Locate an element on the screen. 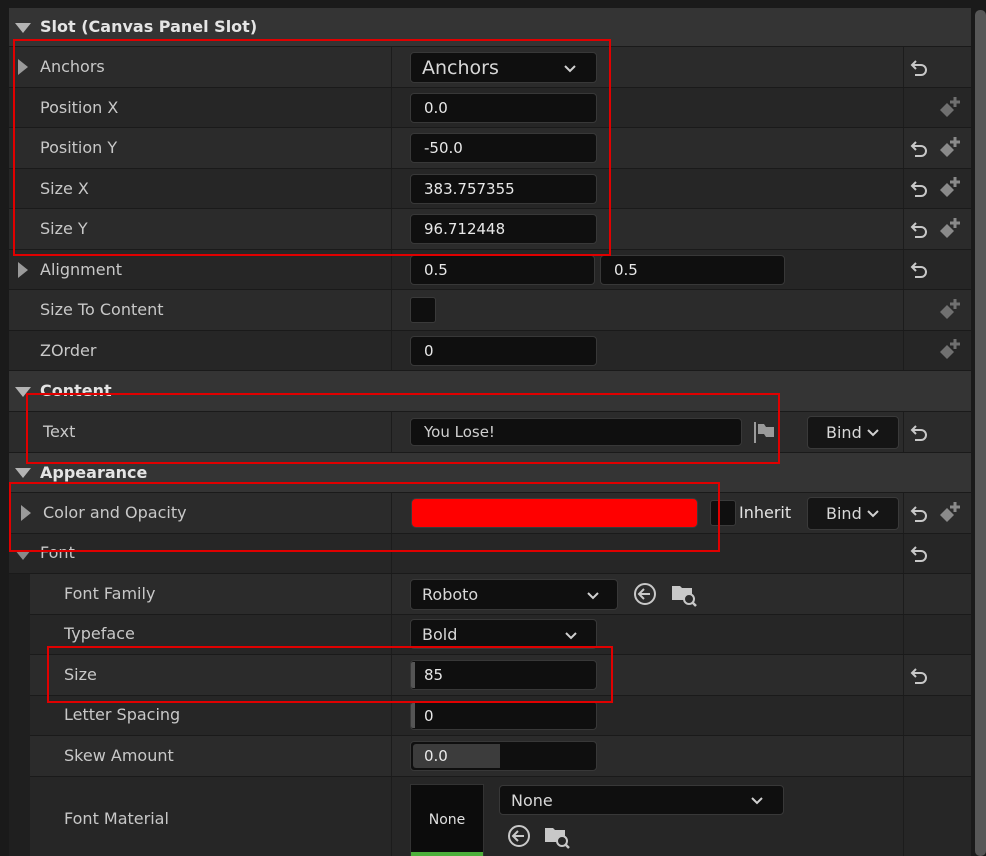 The height and width of the screenshot is (856, 986). font-material-thumbnail-label: None is located at coordinates (447, 820).